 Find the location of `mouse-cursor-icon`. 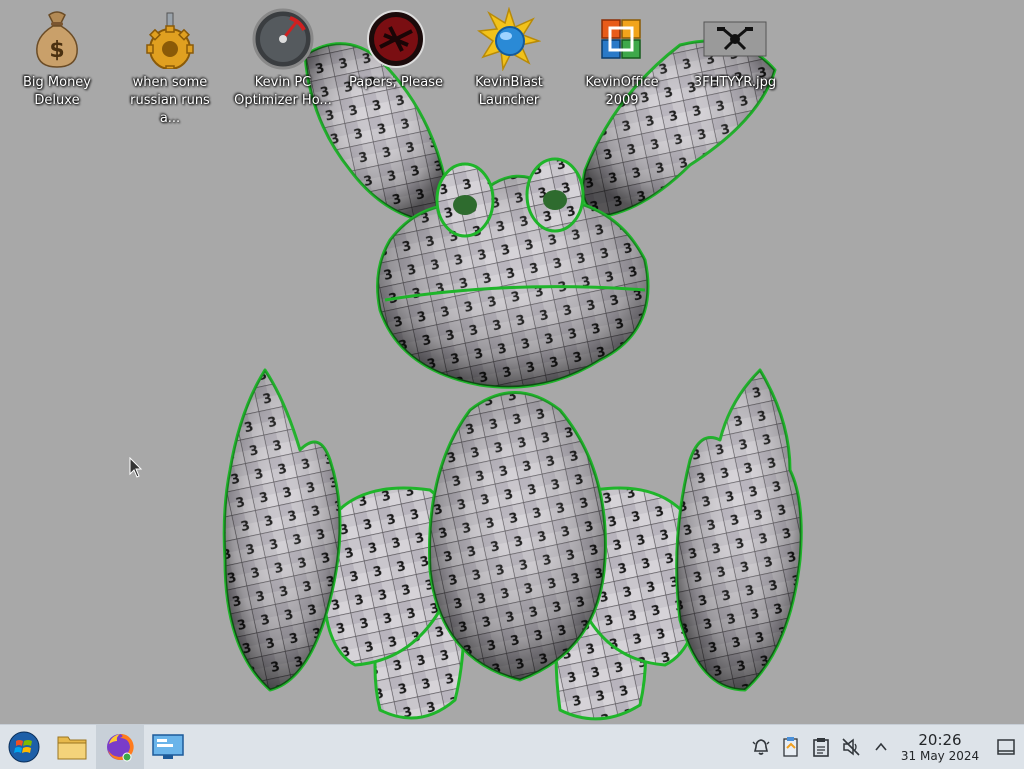

mouse-cursor-icon is located at coordinates (136, 467).